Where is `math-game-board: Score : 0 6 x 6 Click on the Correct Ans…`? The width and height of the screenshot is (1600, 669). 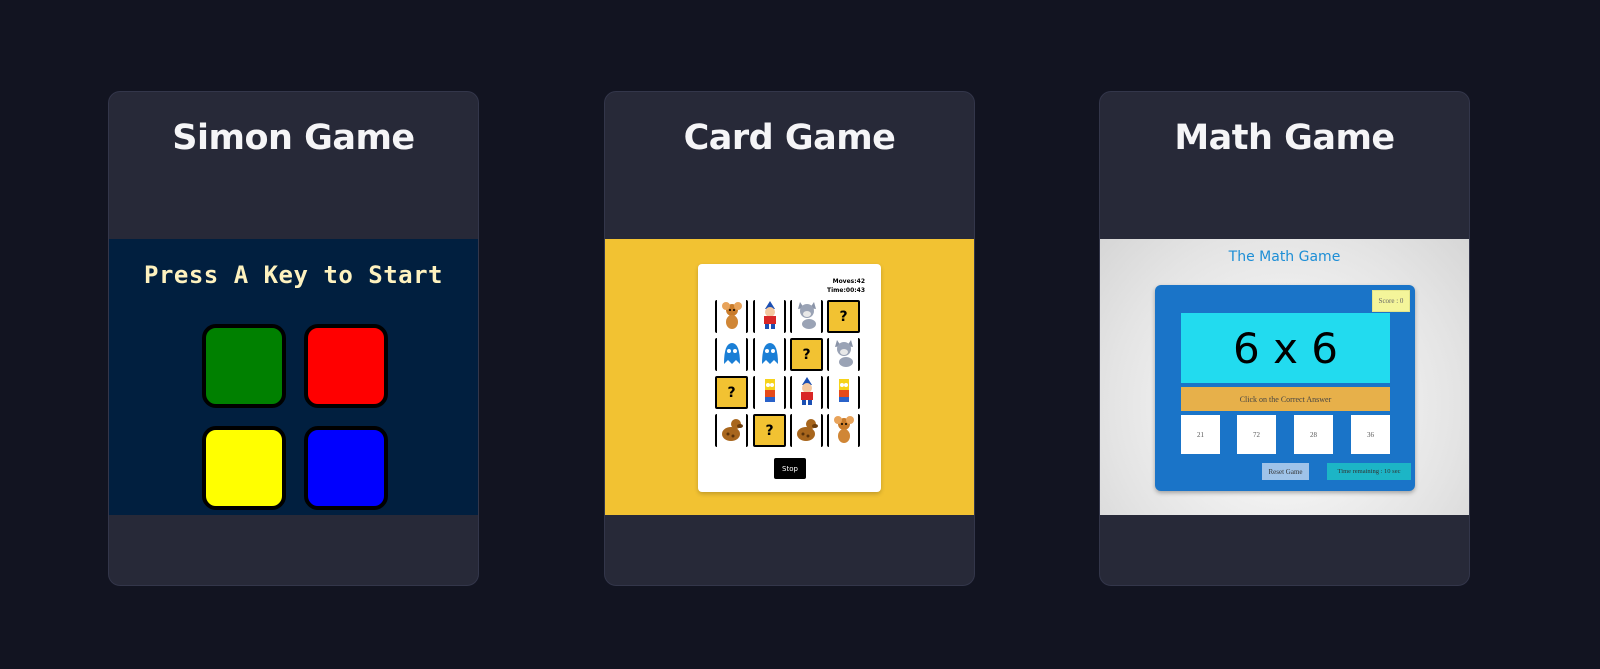
math-game-board: Score : 0 6 x 6 Click on the Correct Ans… is located at coordinates (1285, 388).